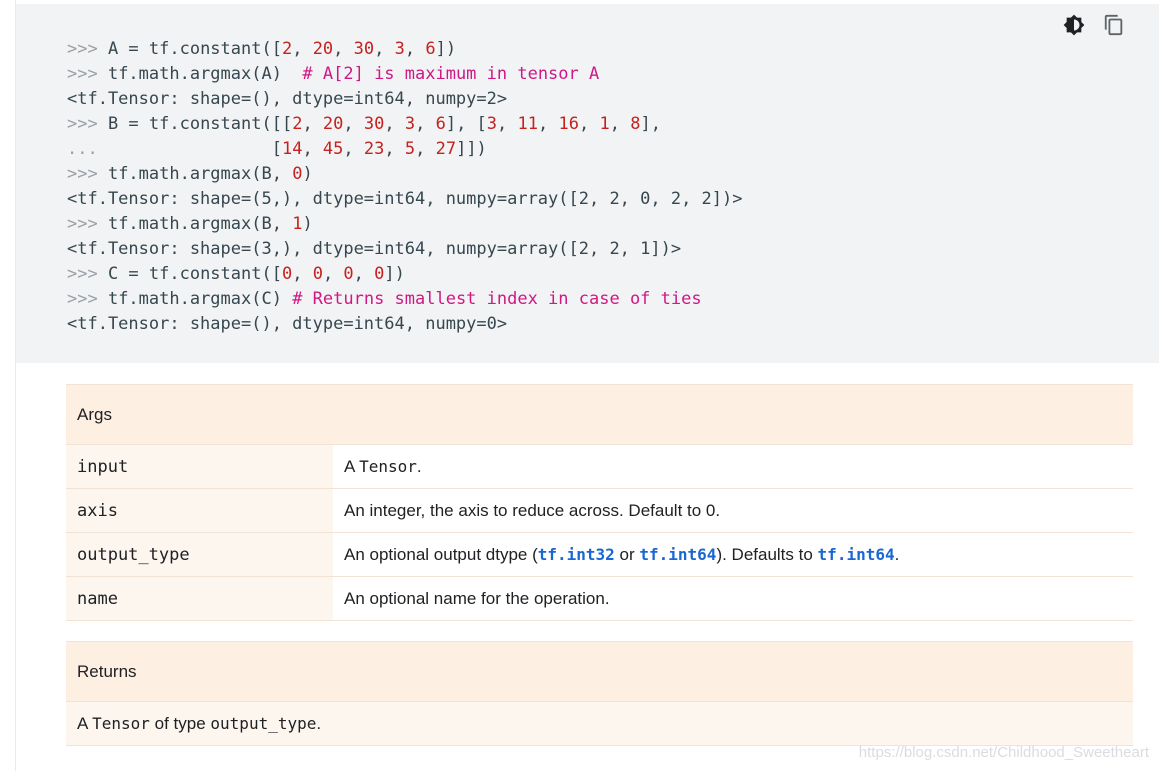 The image size is (1159, 771). I want to click on code-token: ]), so click(446, 49).